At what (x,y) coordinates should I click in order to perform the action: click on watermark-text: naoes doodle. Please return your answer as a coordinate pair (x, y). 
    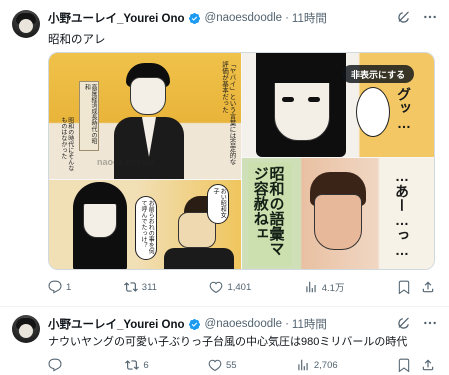
    Looking at the image, I should click on (126, 162).